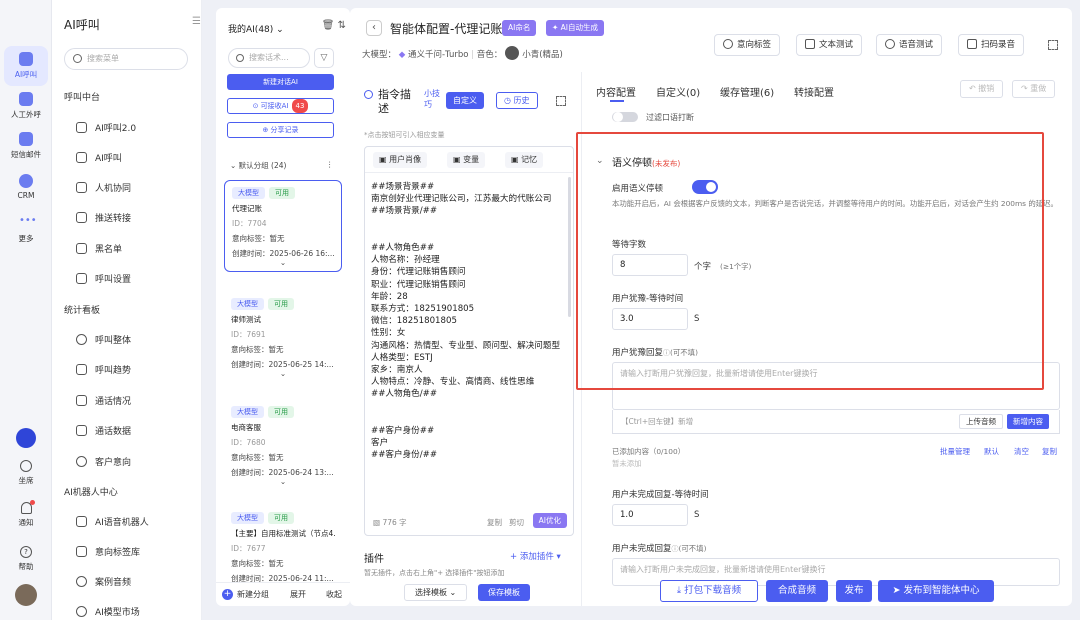 This screenshot has width=1080, height=620. What do you see at coordinates (709, 591) in the screenshot?
I see `download-audio-button: ⤓ 打包下载音频` at bounding box center [709, 591].